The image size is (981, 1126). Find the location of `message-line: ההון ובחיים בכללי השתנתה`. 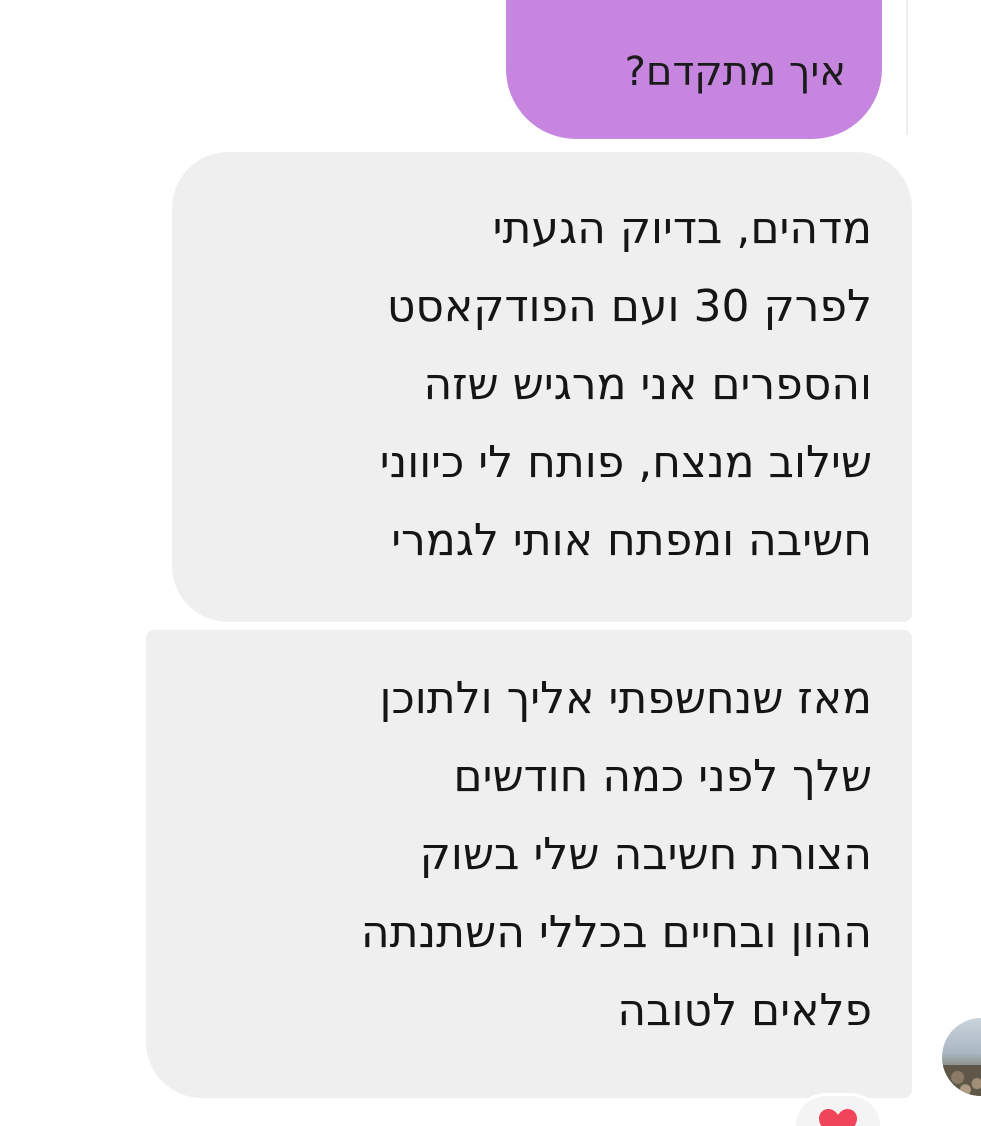

message-line: ההון ובחיים בכללי השתנתה is located at coordinates (616, 932).